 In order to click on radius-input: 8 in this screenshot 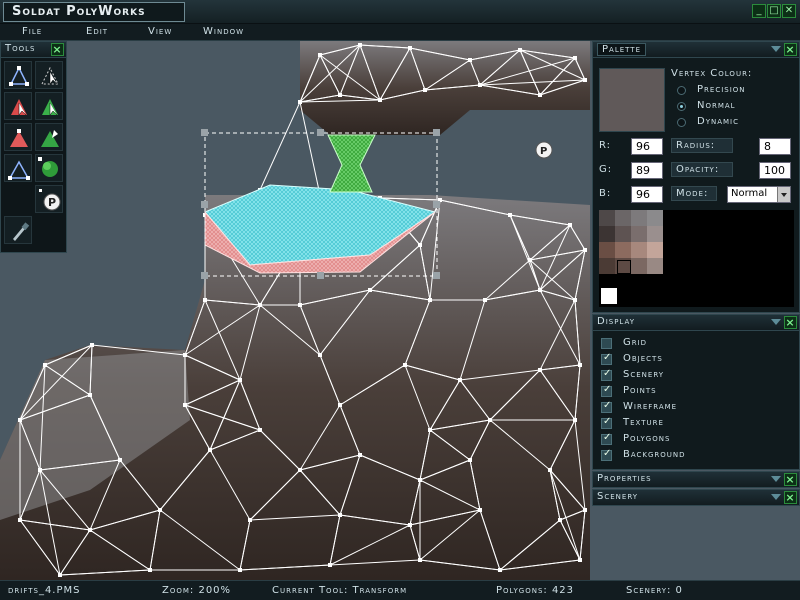, I will do `click(775, 146)`.